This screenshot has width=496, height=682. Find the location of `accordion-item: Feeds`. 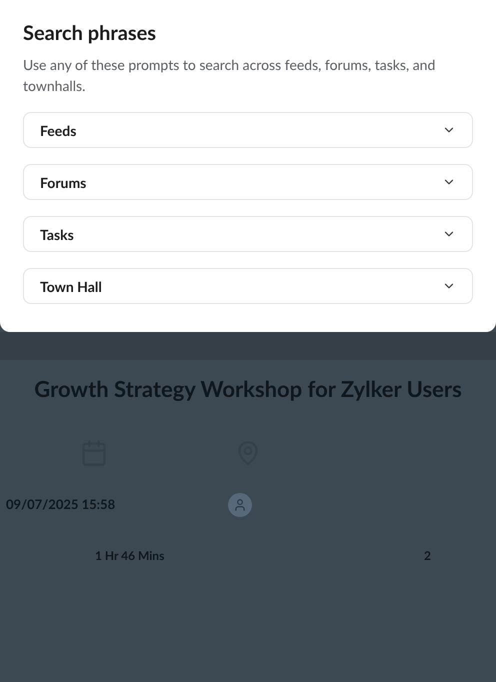

accordion-item: Feeds is located at coordinates (248, 130).